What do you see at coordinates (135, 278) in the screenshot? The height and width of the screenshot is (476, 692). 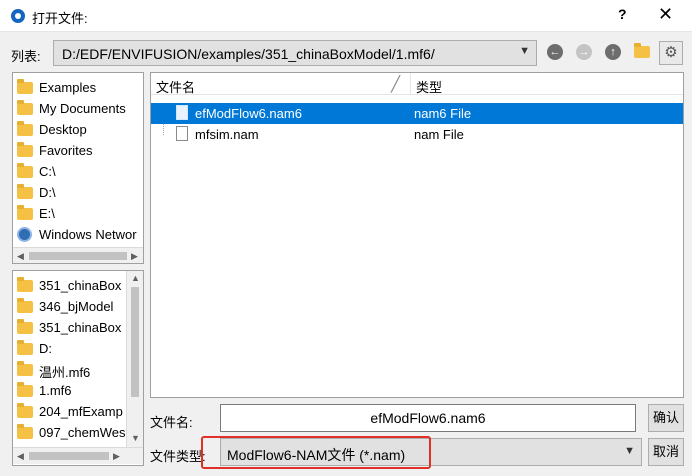 I see `scroll-up-icon: ▲` at bounding box center [135, 278].